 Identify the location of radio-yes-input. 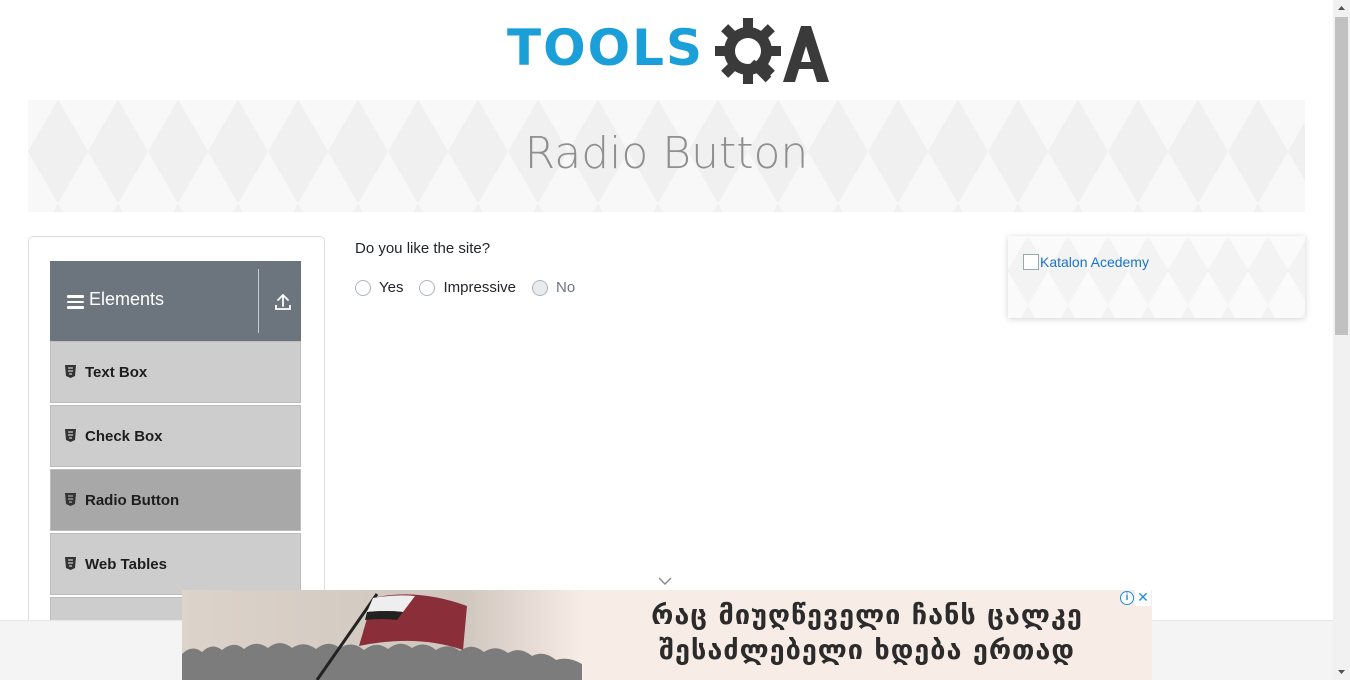
(363, 287).